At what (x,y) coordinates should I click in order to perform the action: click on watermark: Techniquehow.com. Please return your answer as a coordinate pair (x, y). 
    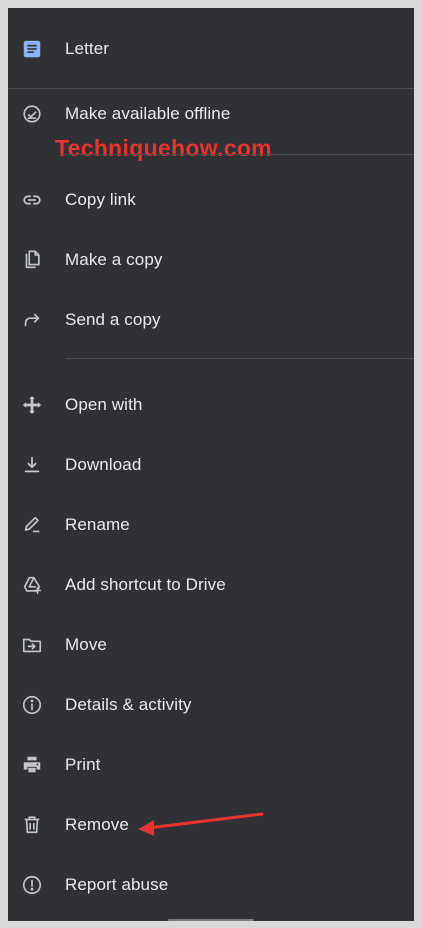
    Looking at the image, I should click on (163, 148).